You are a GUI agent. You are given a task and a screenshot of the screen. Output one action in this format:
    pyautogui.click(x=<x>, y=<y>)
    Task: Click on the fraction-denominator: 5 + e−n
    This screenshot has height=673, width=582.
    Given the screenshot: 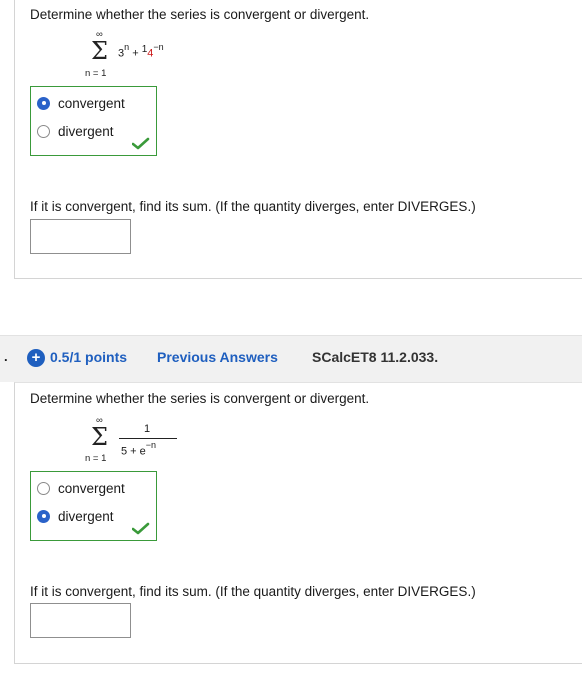 What is the action you would take?
    pyautogui.click(x=139, y=449)
    